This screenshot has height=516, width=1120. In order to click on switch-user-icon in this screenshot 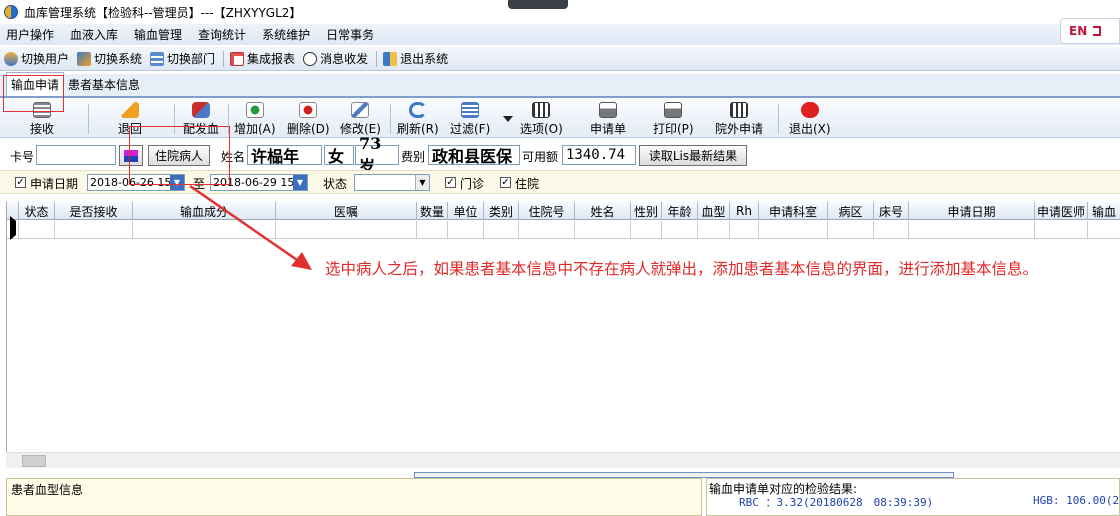, I will do `click(11, 58)`.